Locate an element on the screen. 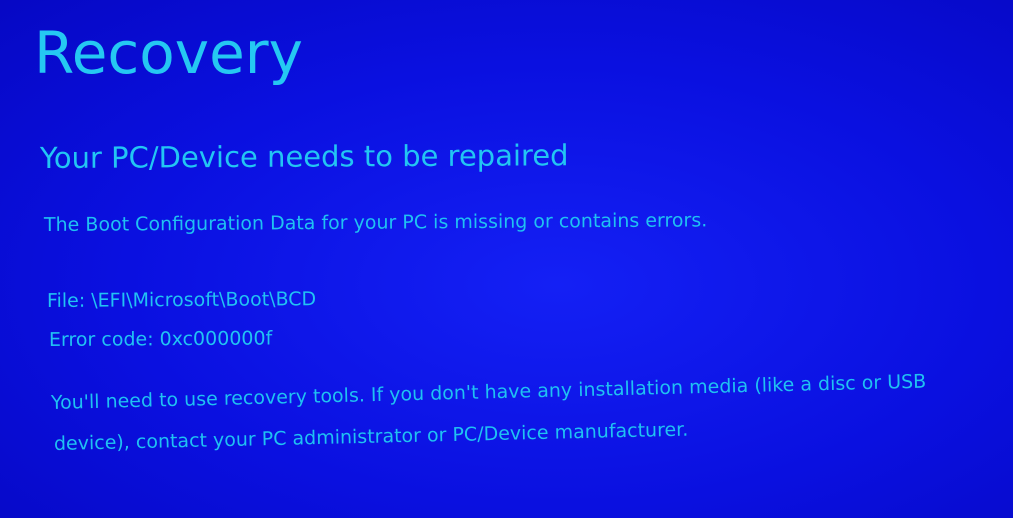 This screenshot has width=1013, height=518. file-path: \EFI\Microsoft\Boot\BCD is located at coordinates (204, 300).